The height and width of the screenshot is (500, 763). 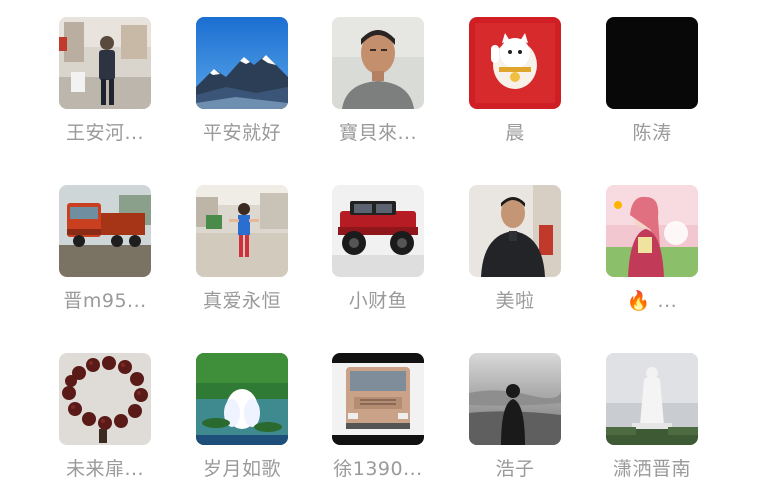 What do you see at coordinates (515, 133) in the screenshot?
I see `contact-name: 晨` at bounding box center [515, 133].